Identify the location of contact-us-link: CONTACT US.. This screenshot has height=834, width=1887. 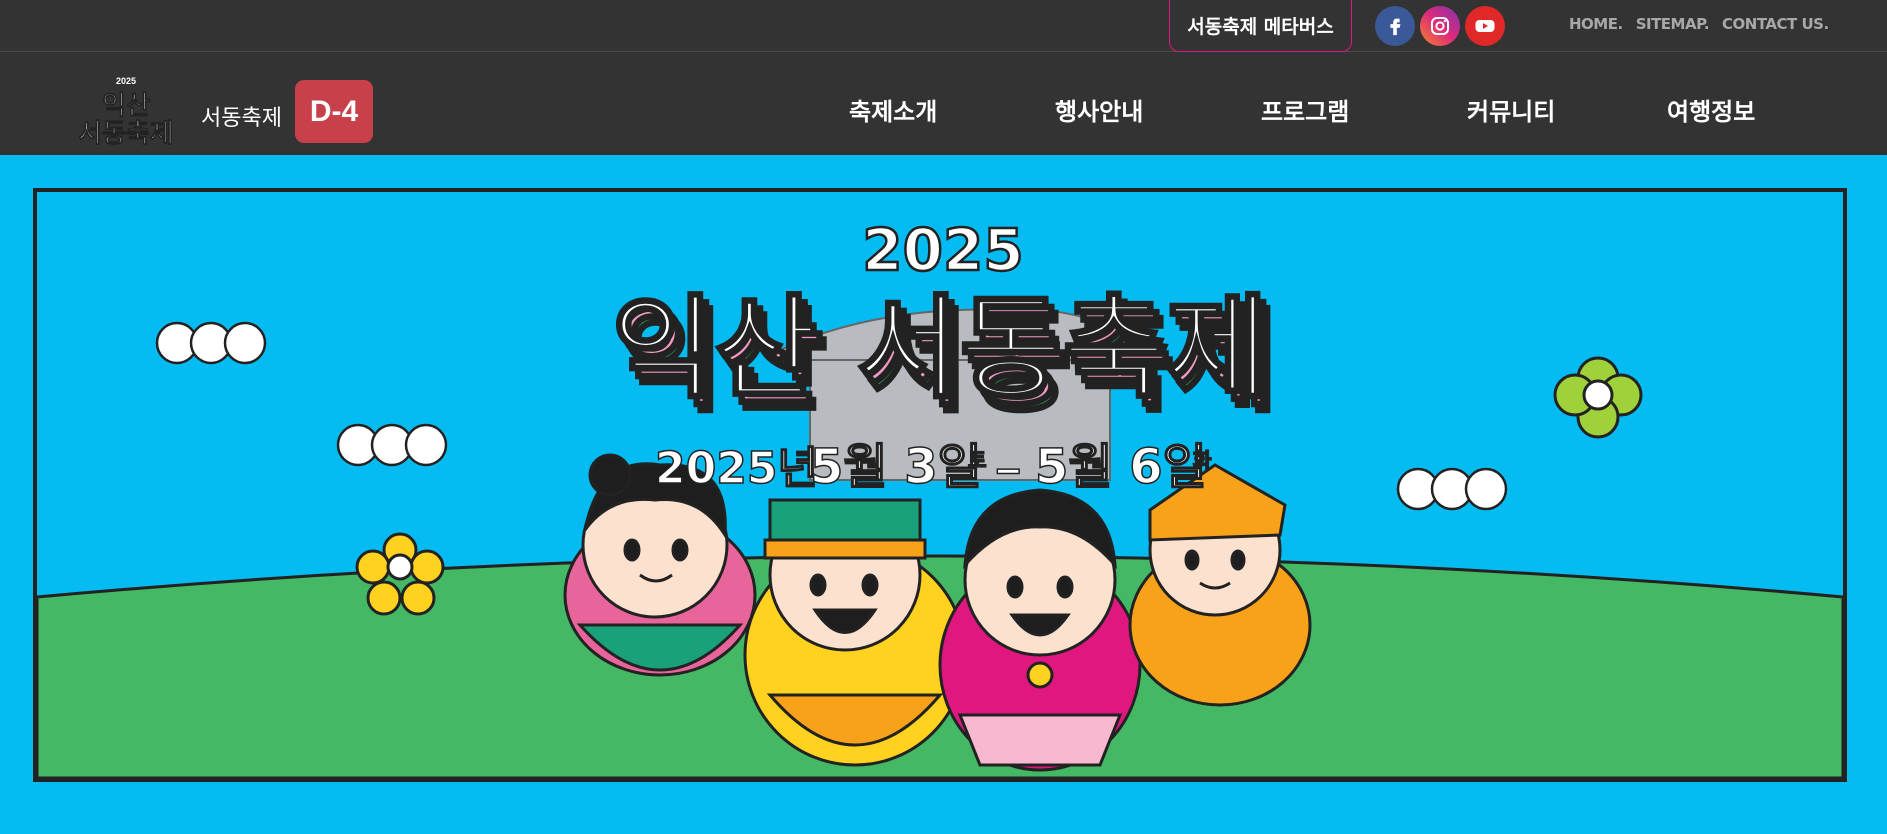
(1775, 24).